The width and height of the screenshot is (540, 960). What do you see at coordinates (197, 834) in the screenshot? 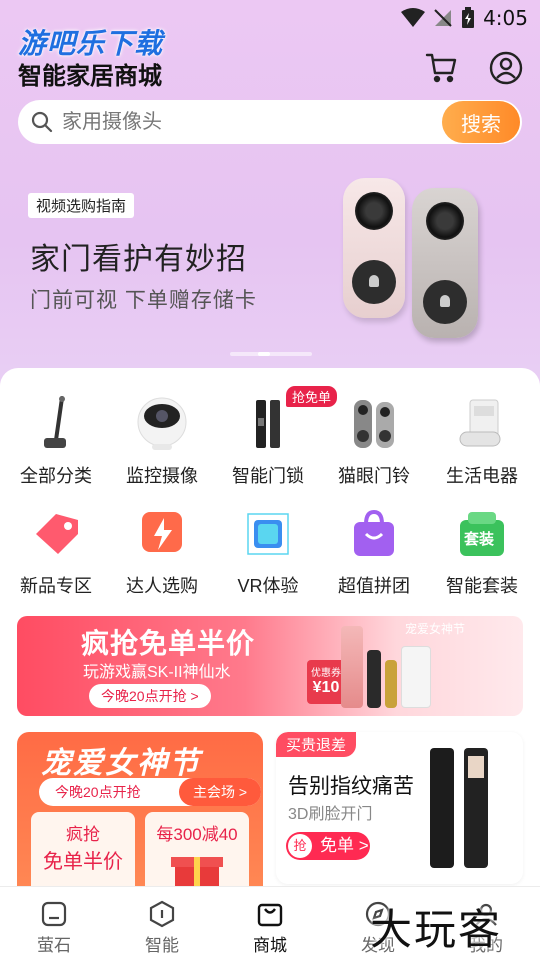
I see `mini-card-line1: 每300减40` at bounding box center [197, 834].